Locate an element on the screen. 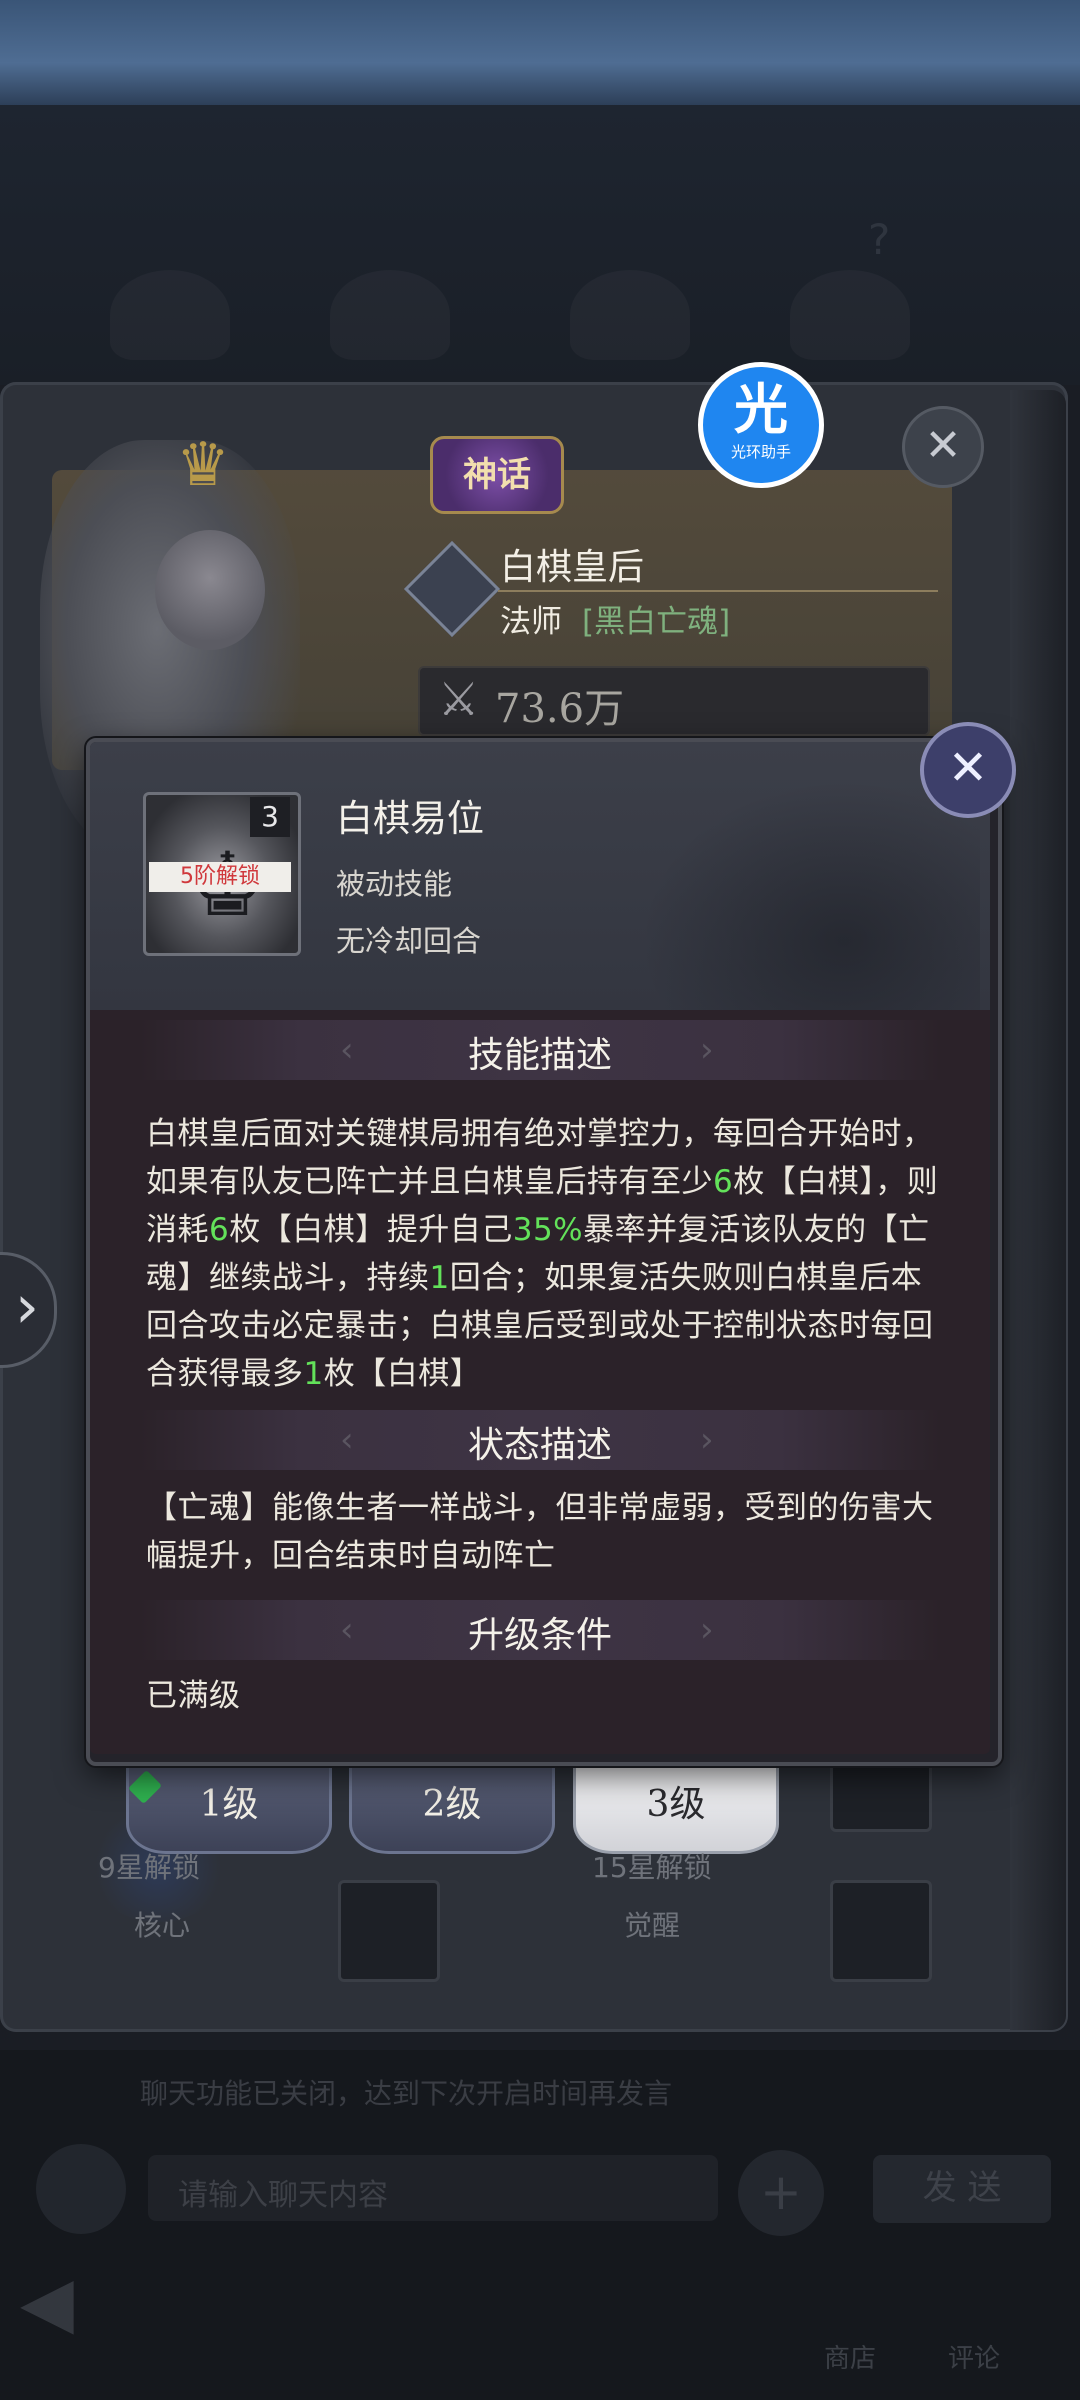 The image size is (1080, 2400). skill-type: 被动技能 is located at coordinates (394, 884).